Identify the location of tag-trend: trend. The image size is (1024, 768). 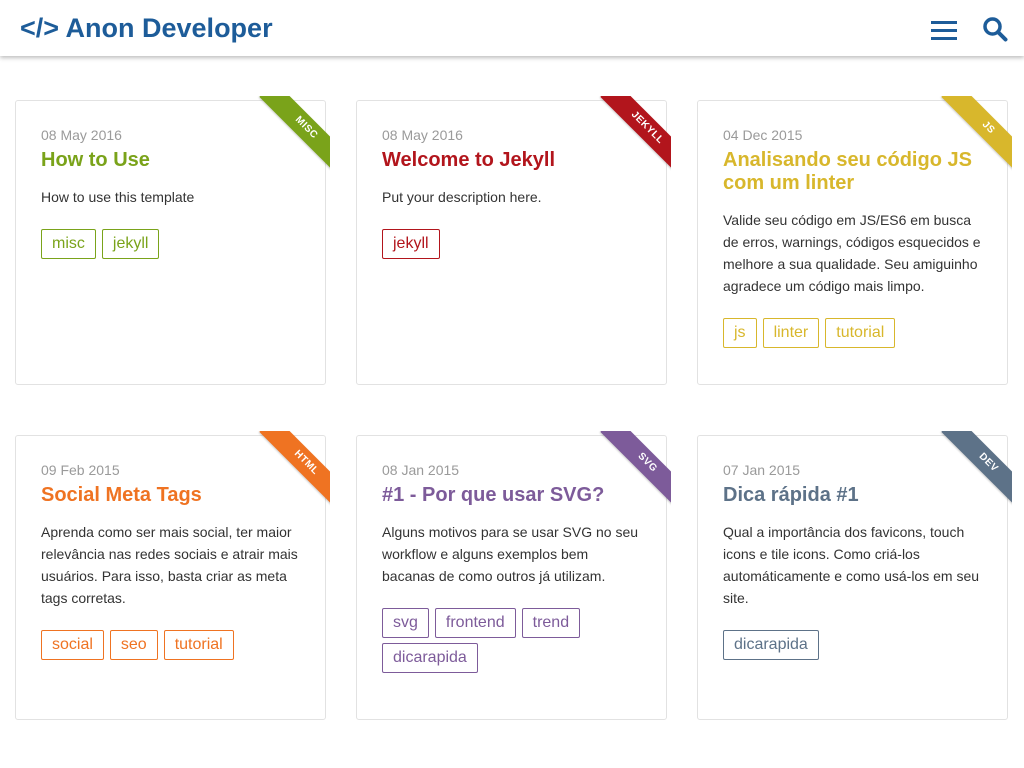
(551, 623).